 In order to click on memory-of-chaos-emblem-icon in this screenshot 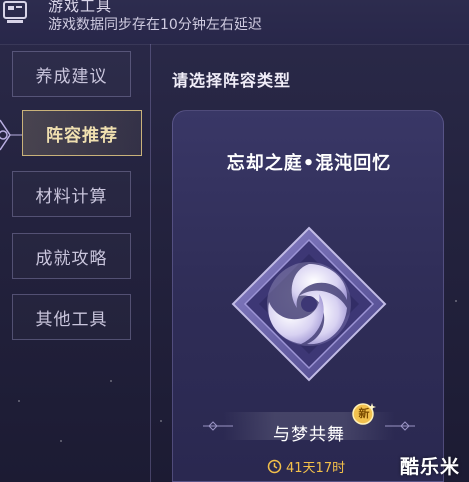, I will do `click(309, 304)`.